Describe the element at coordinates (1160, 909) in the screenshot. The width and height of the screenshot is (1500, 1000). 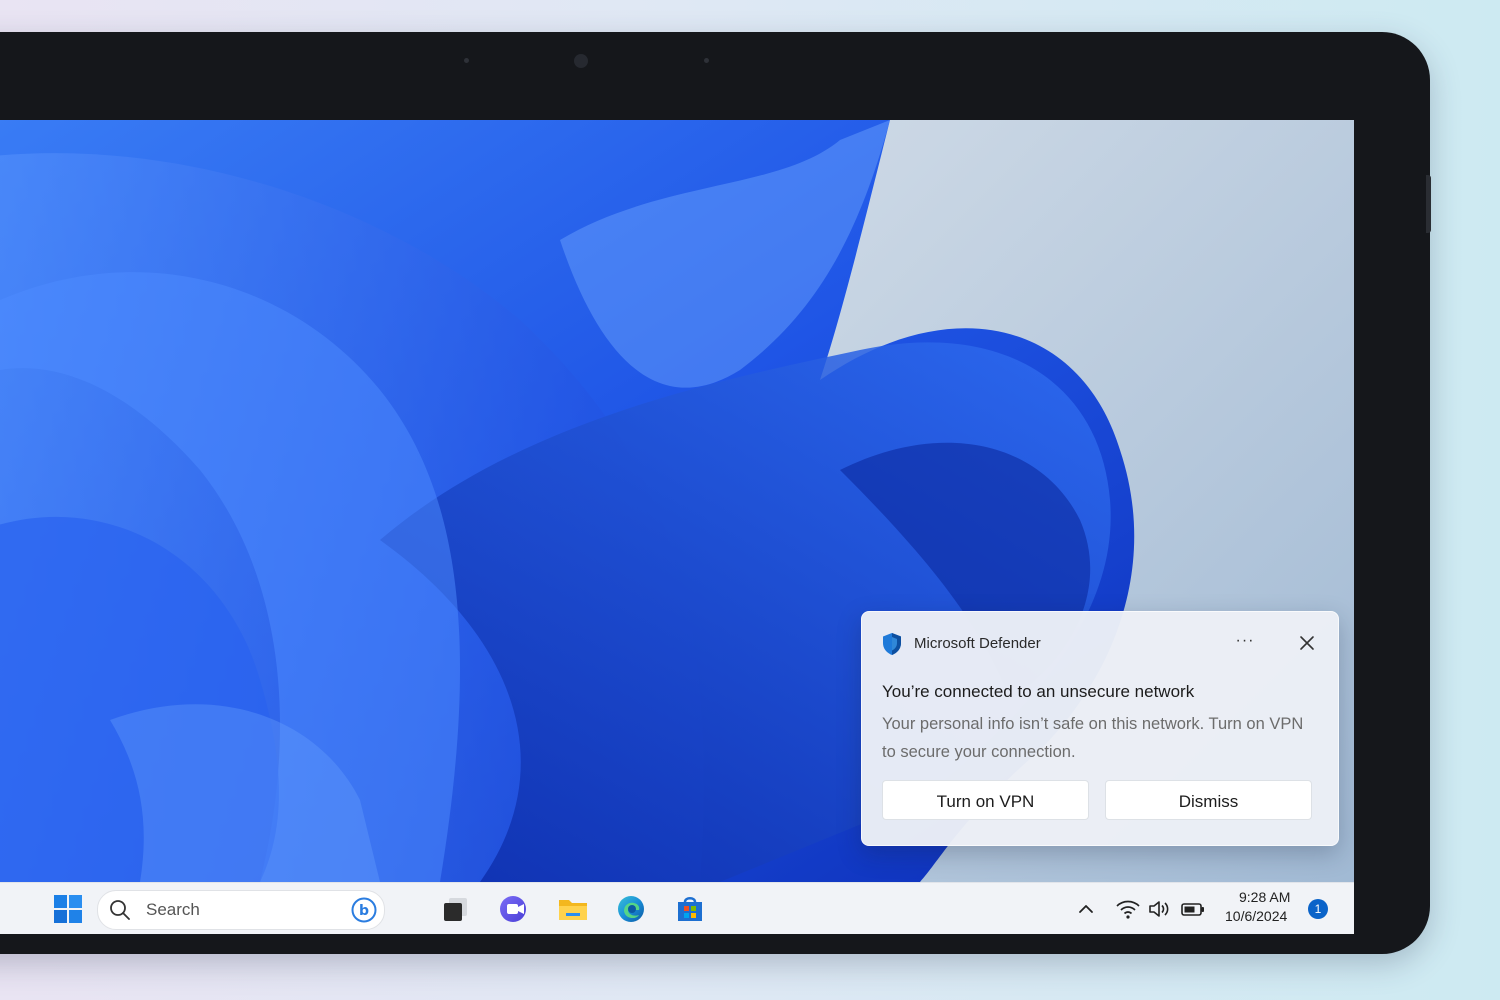
I see `volume-icon` at that location.